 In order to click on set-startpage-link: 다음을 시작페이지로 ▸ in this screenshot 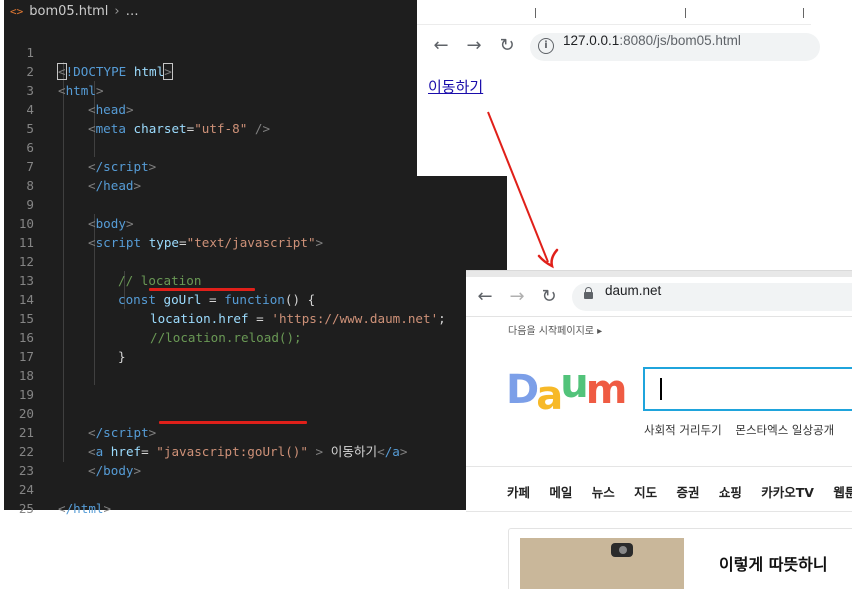, I will do `click(555, 329)`.